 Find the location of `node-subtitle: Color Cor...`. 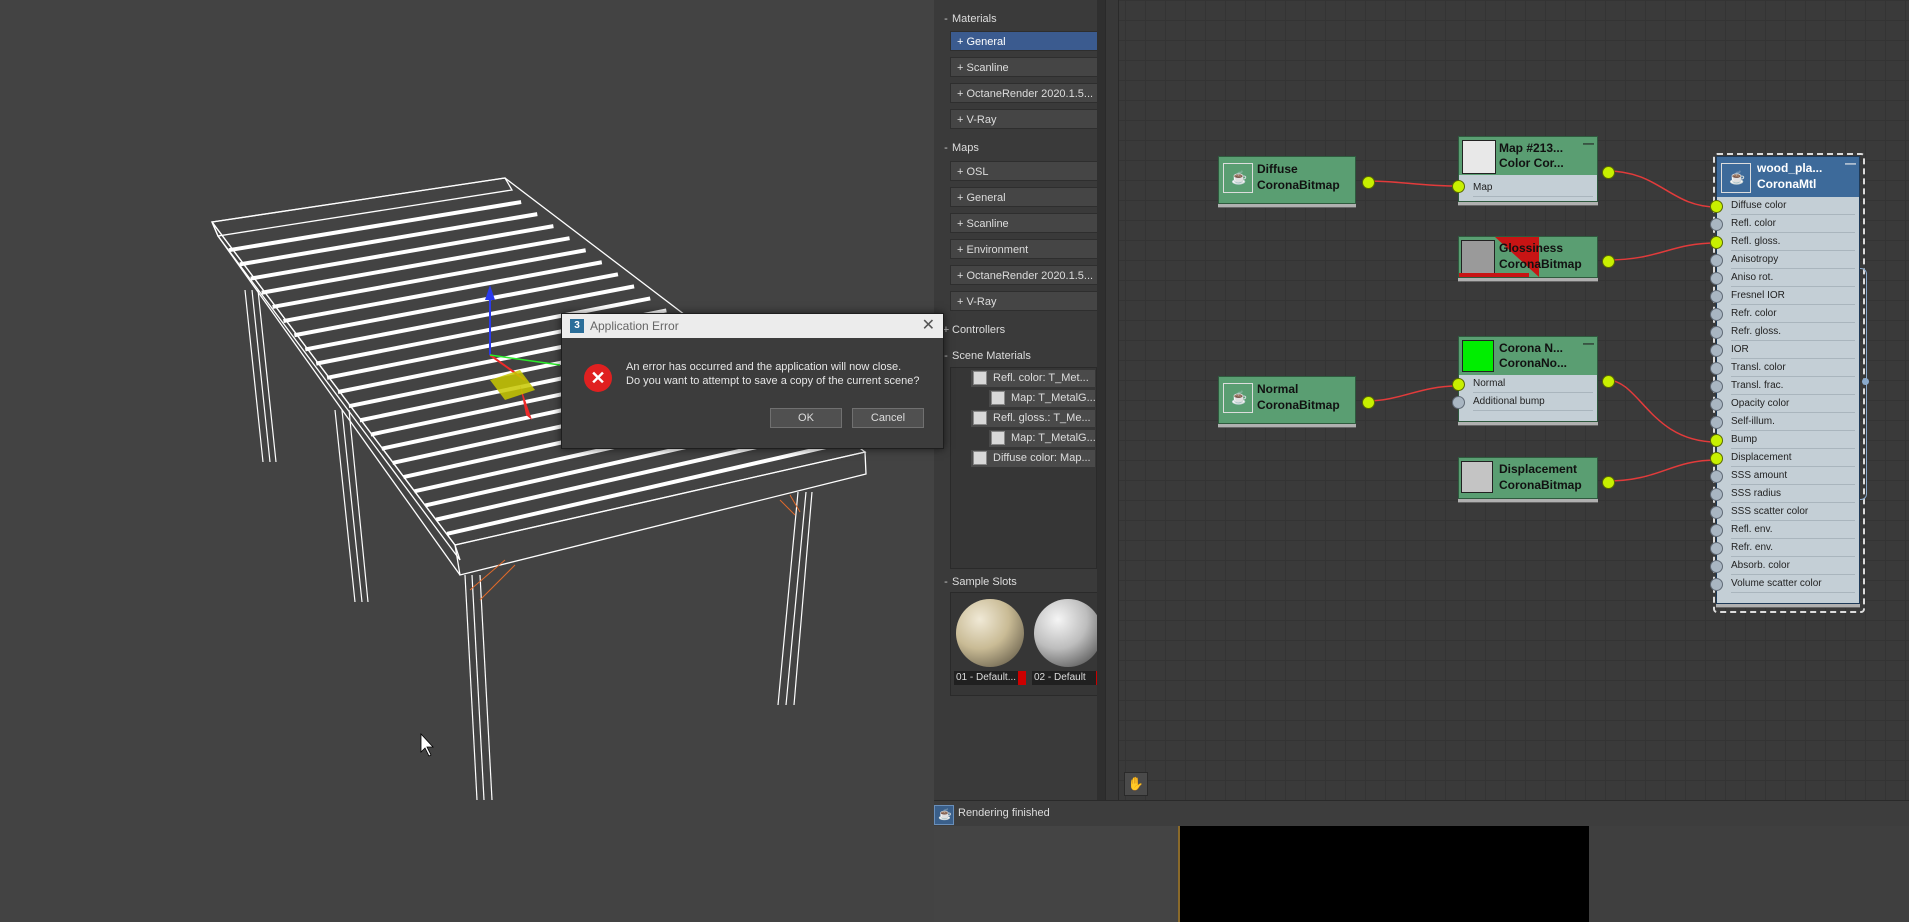

node-subtitle: Color Cor... is located at coordinates (1531, 163).